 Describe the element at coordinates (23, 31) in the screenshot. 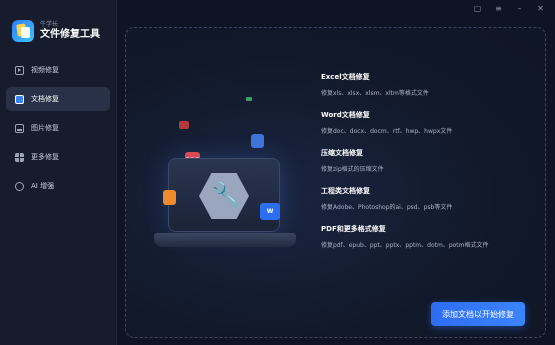

I see `app-logo-icon` at that location.